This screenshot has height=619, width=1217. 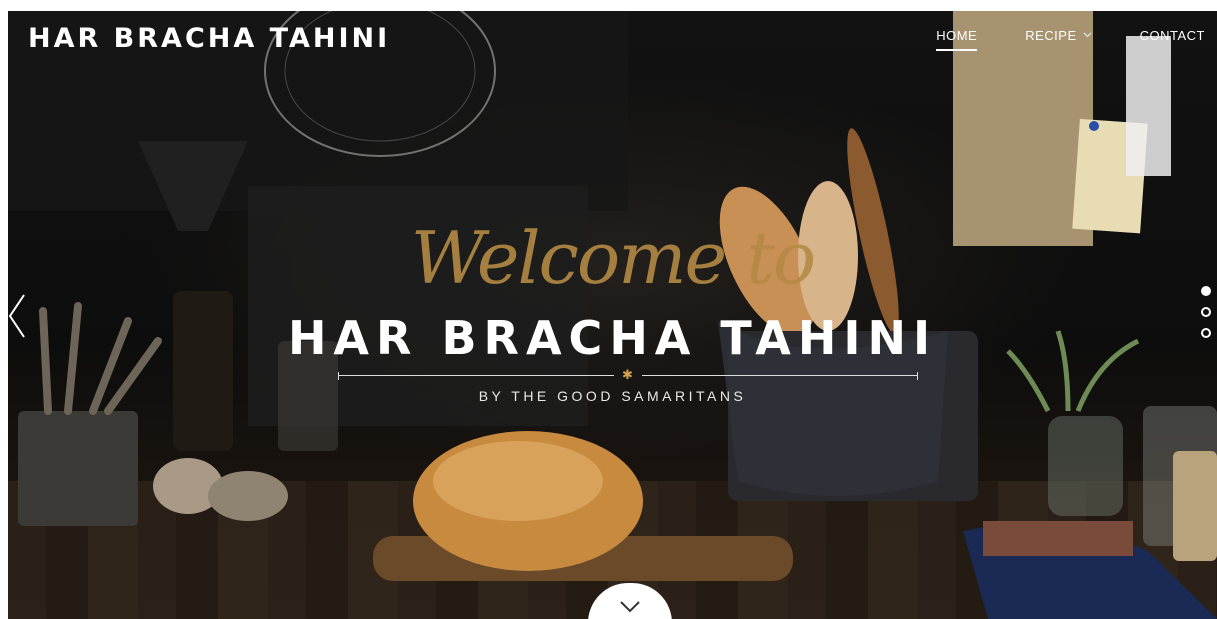 I want to click on nav-item-label: HOME, so click(x=957, y=35).